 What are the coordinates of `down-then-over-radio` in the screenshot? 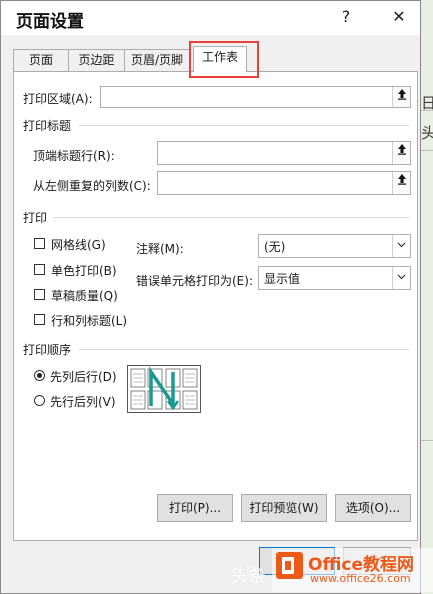 It's located at (39, 375).